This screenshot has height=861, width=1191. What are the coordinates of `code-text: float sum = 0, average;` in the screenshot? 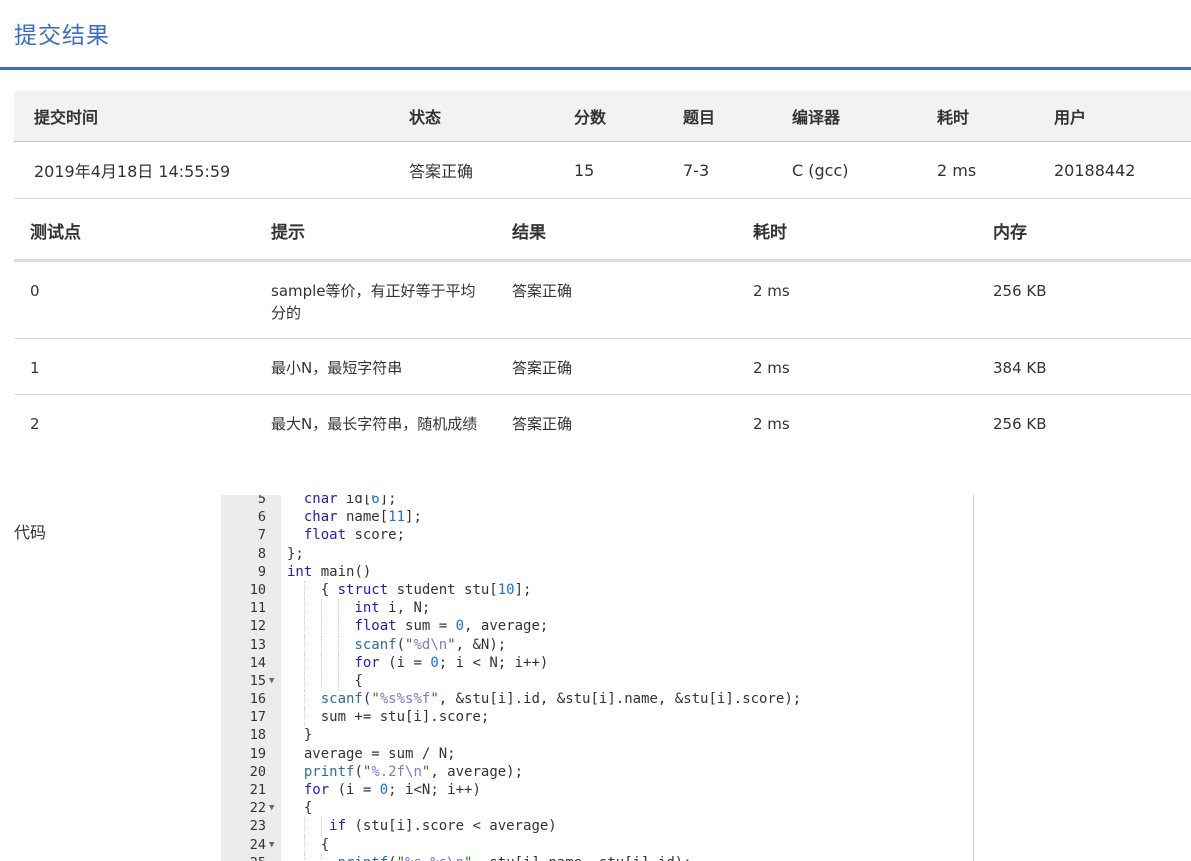 It's located at (451, 626).